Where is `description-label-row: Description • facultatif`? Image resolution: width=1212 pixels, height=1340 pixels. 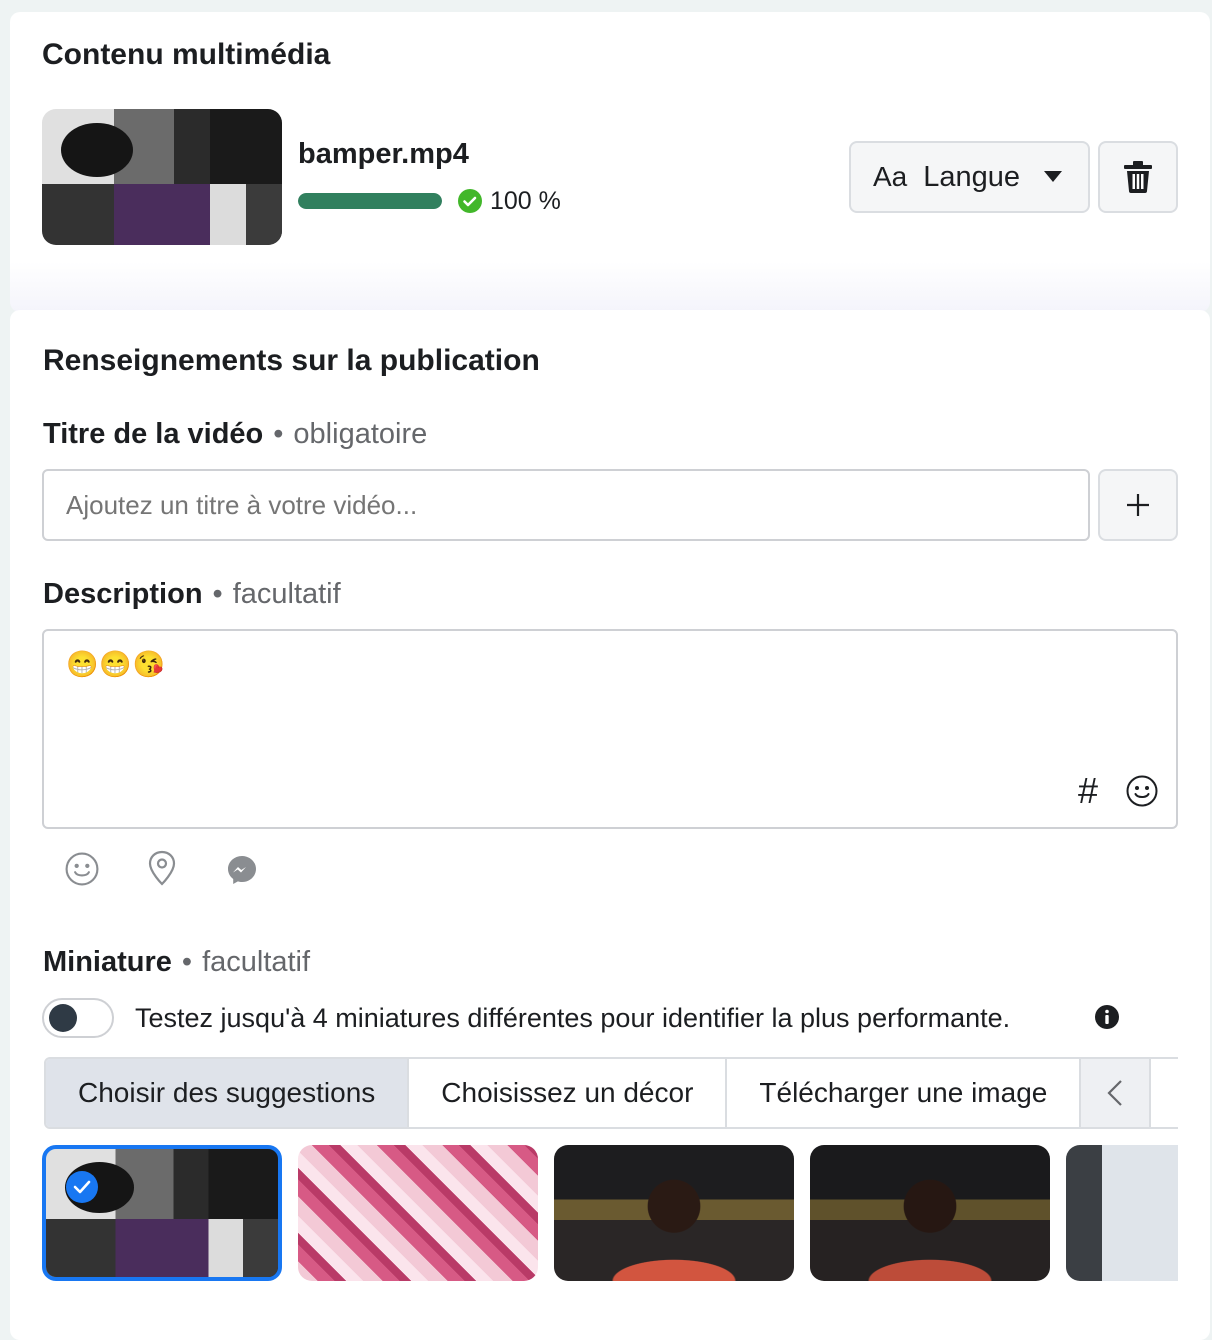 description-label-row: Description • facultatif is located at coordinates (192, 594).